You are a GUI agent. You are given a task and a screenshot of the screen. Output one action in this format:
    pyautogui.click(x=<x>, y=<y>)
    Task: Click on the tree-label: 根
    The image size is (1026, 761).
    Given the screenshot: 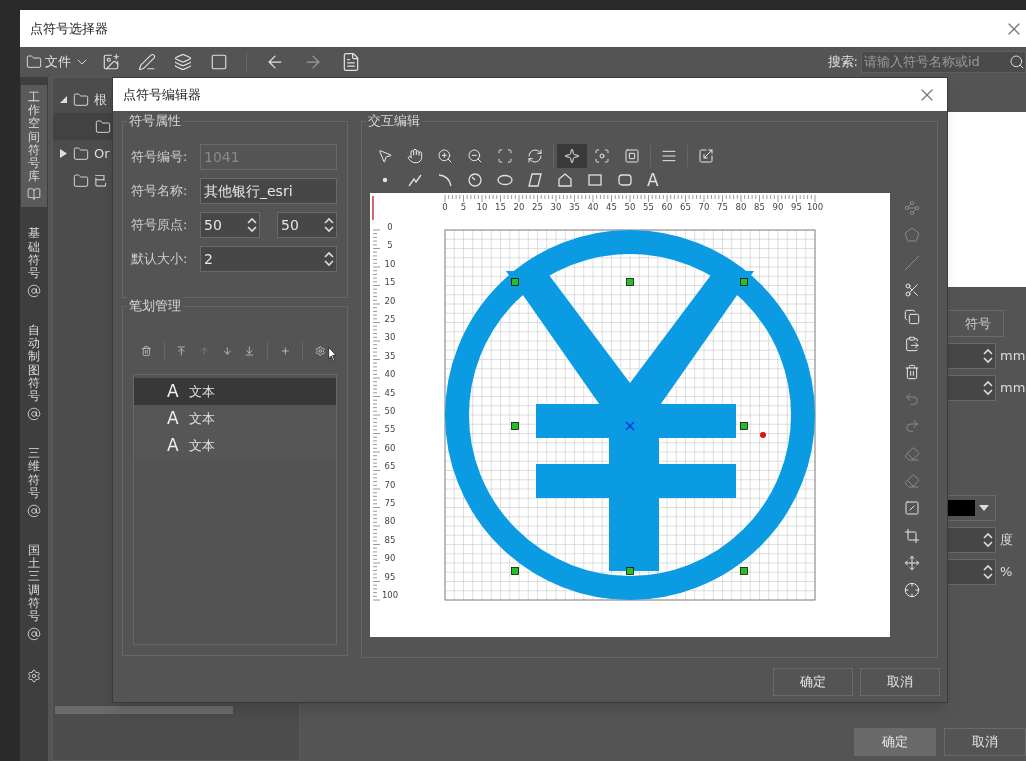 What is the action you would take?
    pyautogui.click(x=100, y=99)
    